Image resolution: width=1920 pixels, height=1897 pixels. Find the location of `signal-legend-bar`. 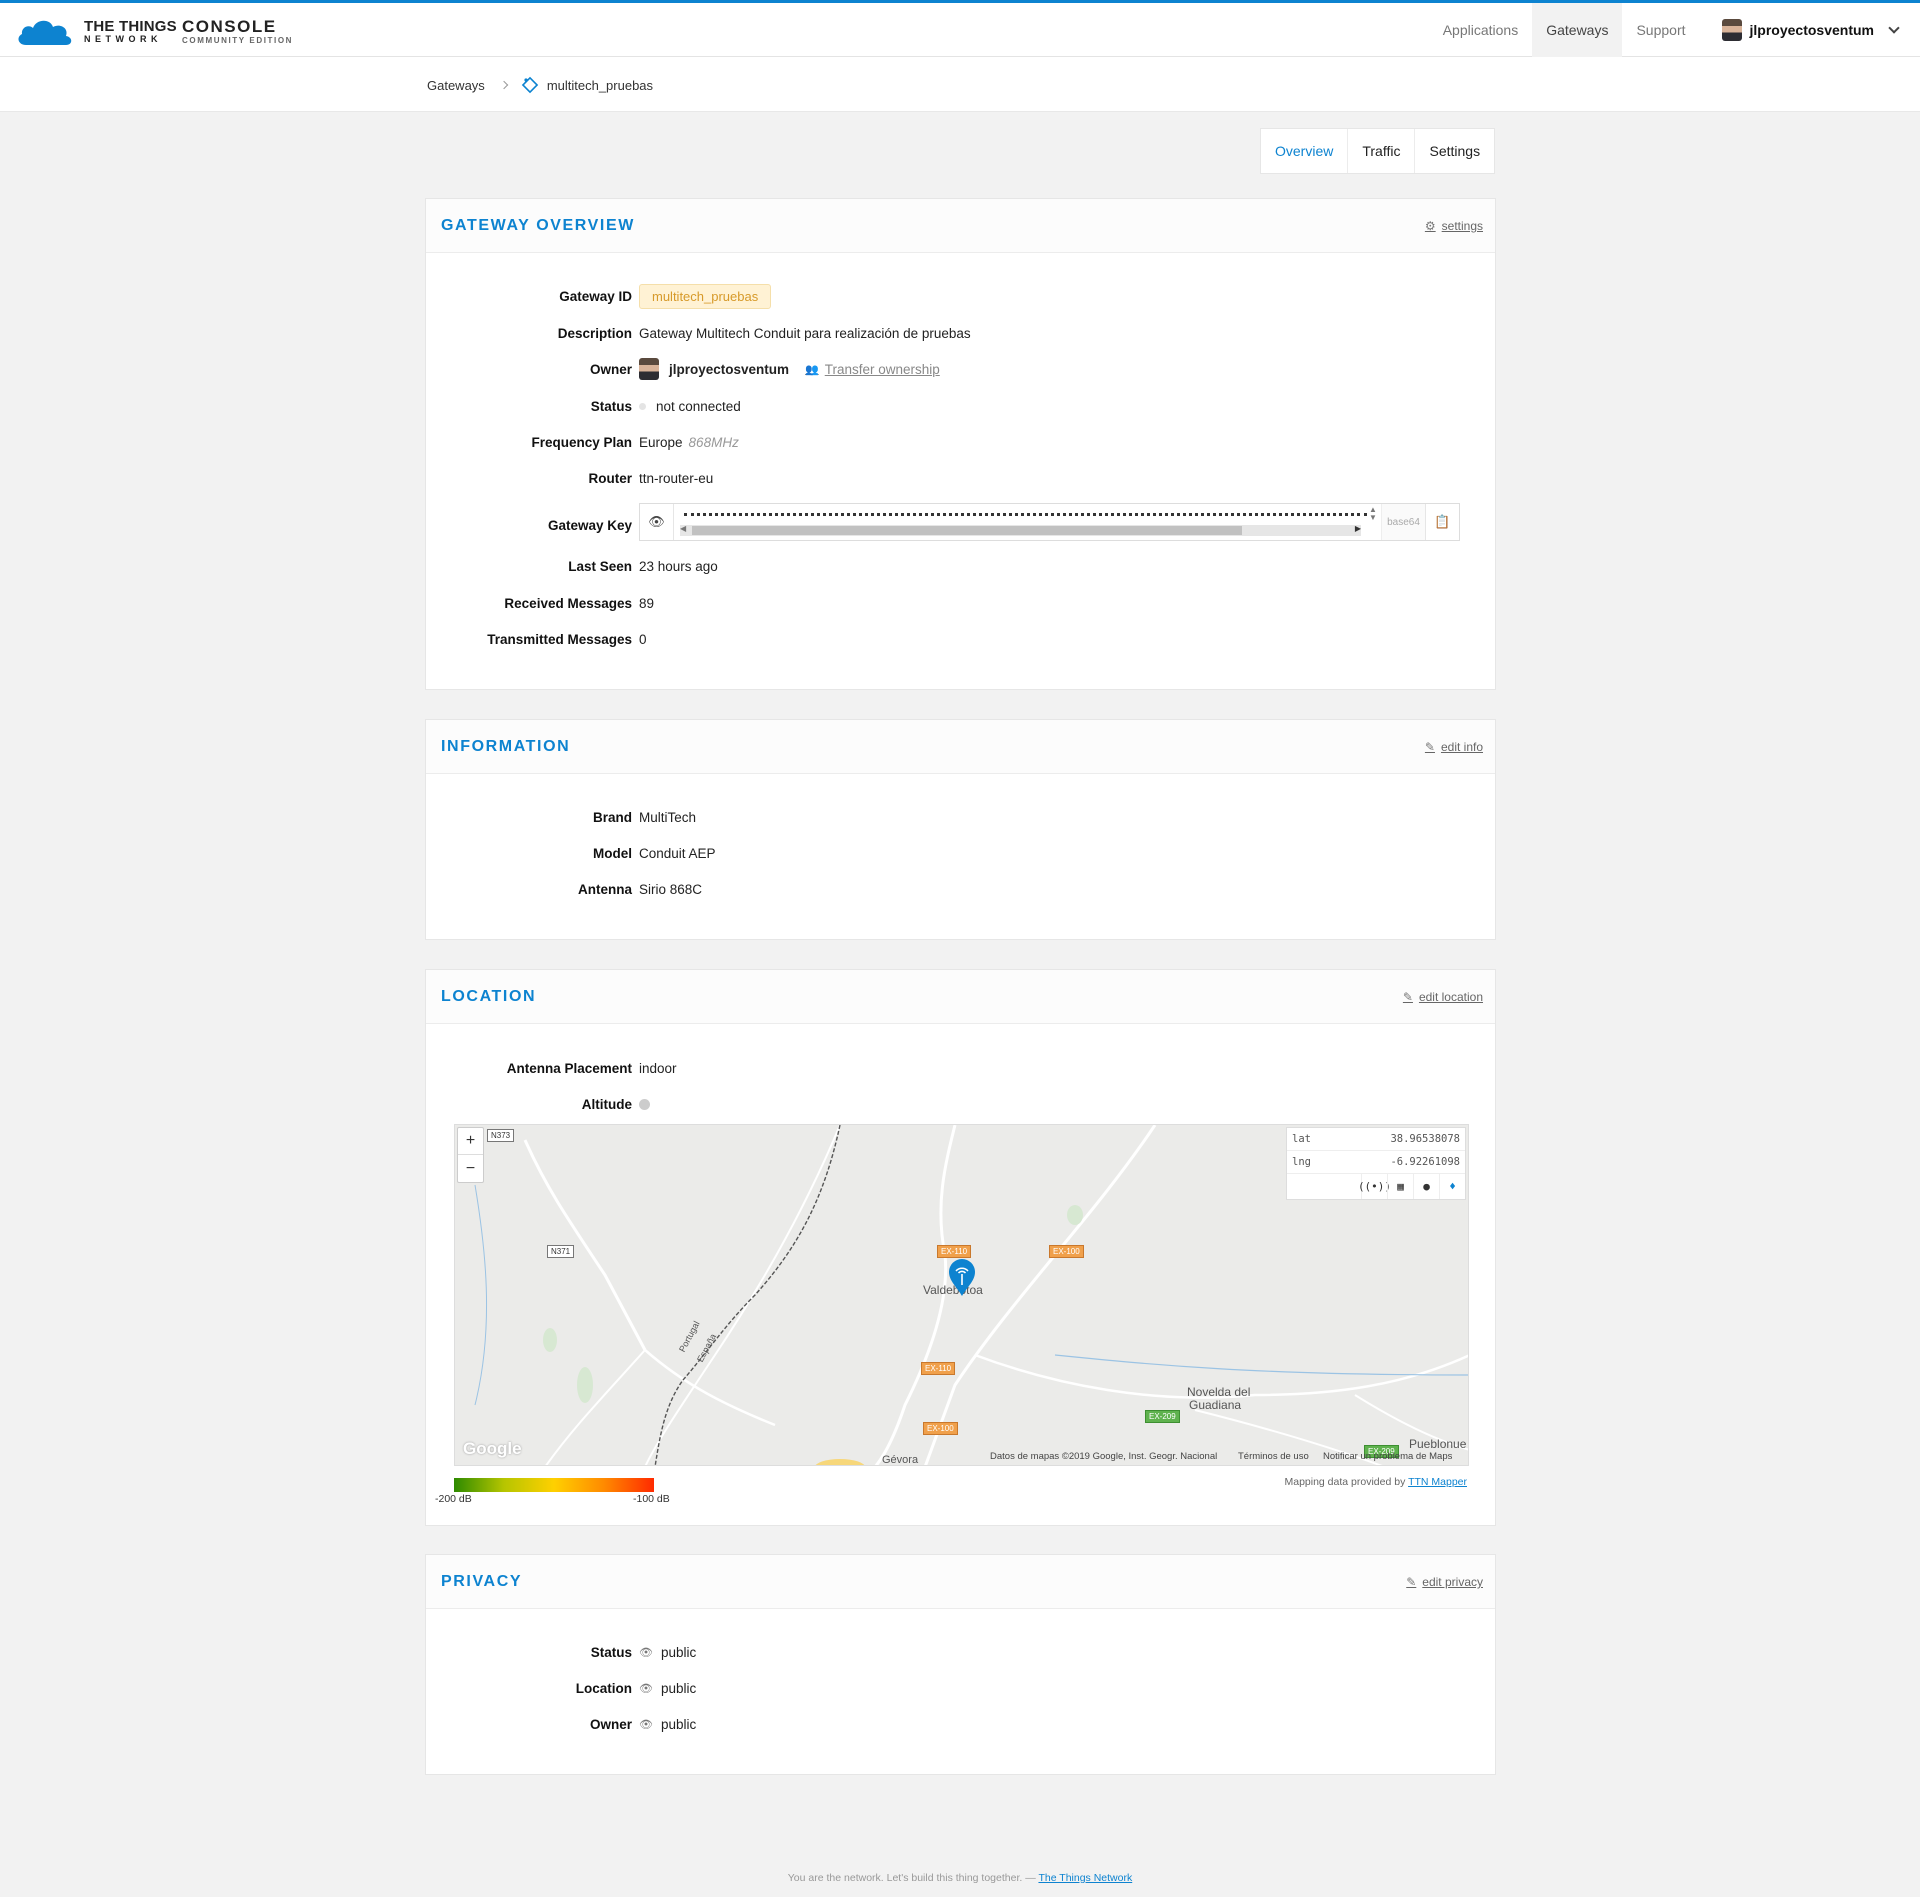

signal-legend-bar is located at coordinates (554, 1485).